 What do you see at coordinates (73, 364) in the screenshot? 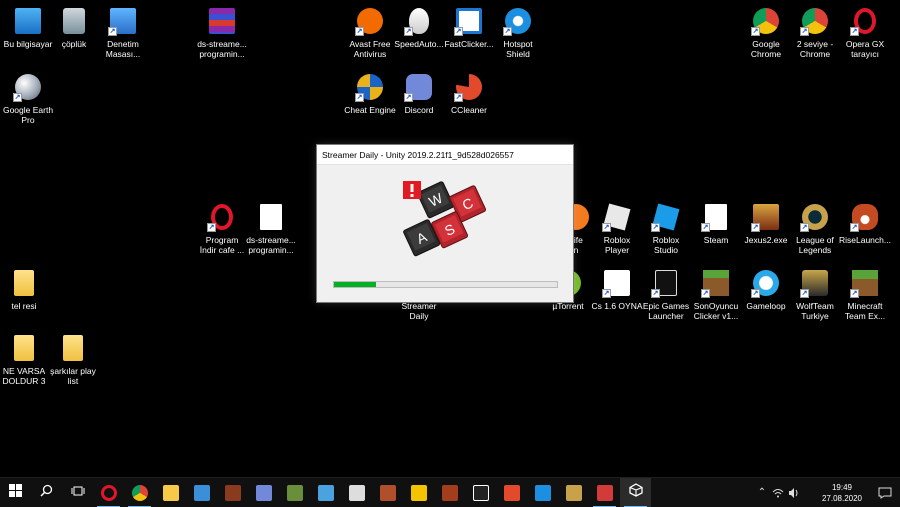
I see `desktop-icon-sarkilar: şarkılar play list` at bounding box center [73, 364].